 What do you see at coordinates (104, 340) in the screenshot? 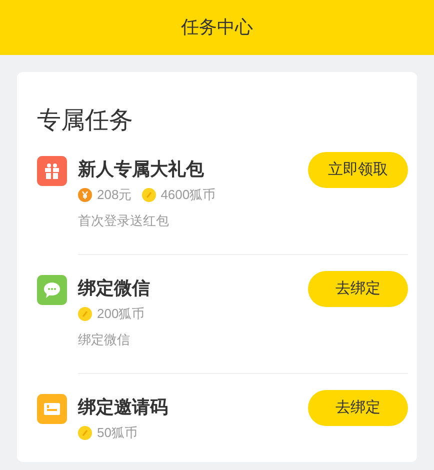
I see `task-description: 绑定微信` at bounding box center [104, 340].